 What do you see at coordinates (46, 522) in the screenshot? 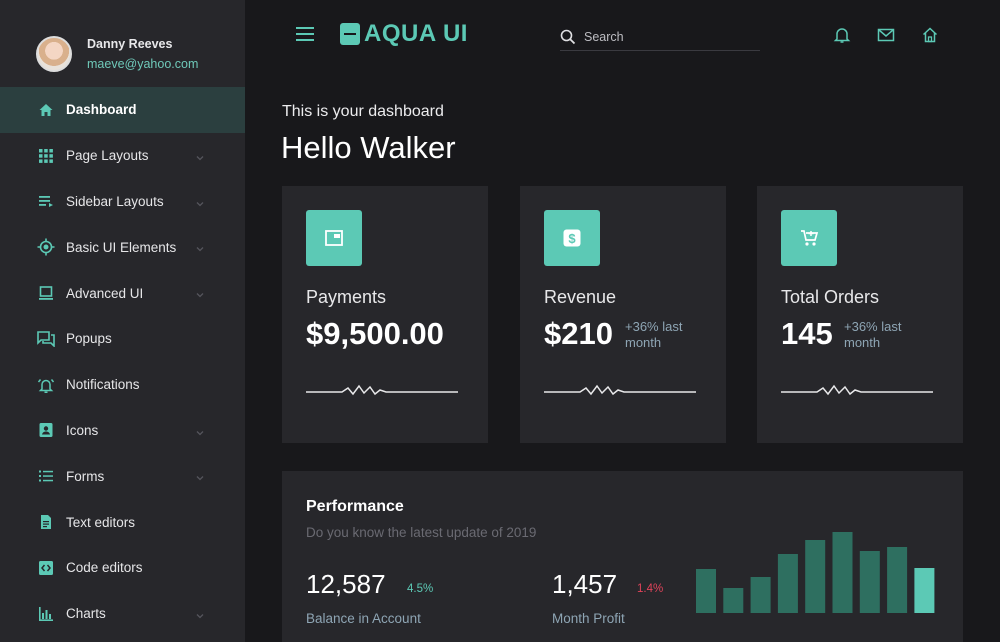
I see `document-icon` at bounding box center [46, 522].